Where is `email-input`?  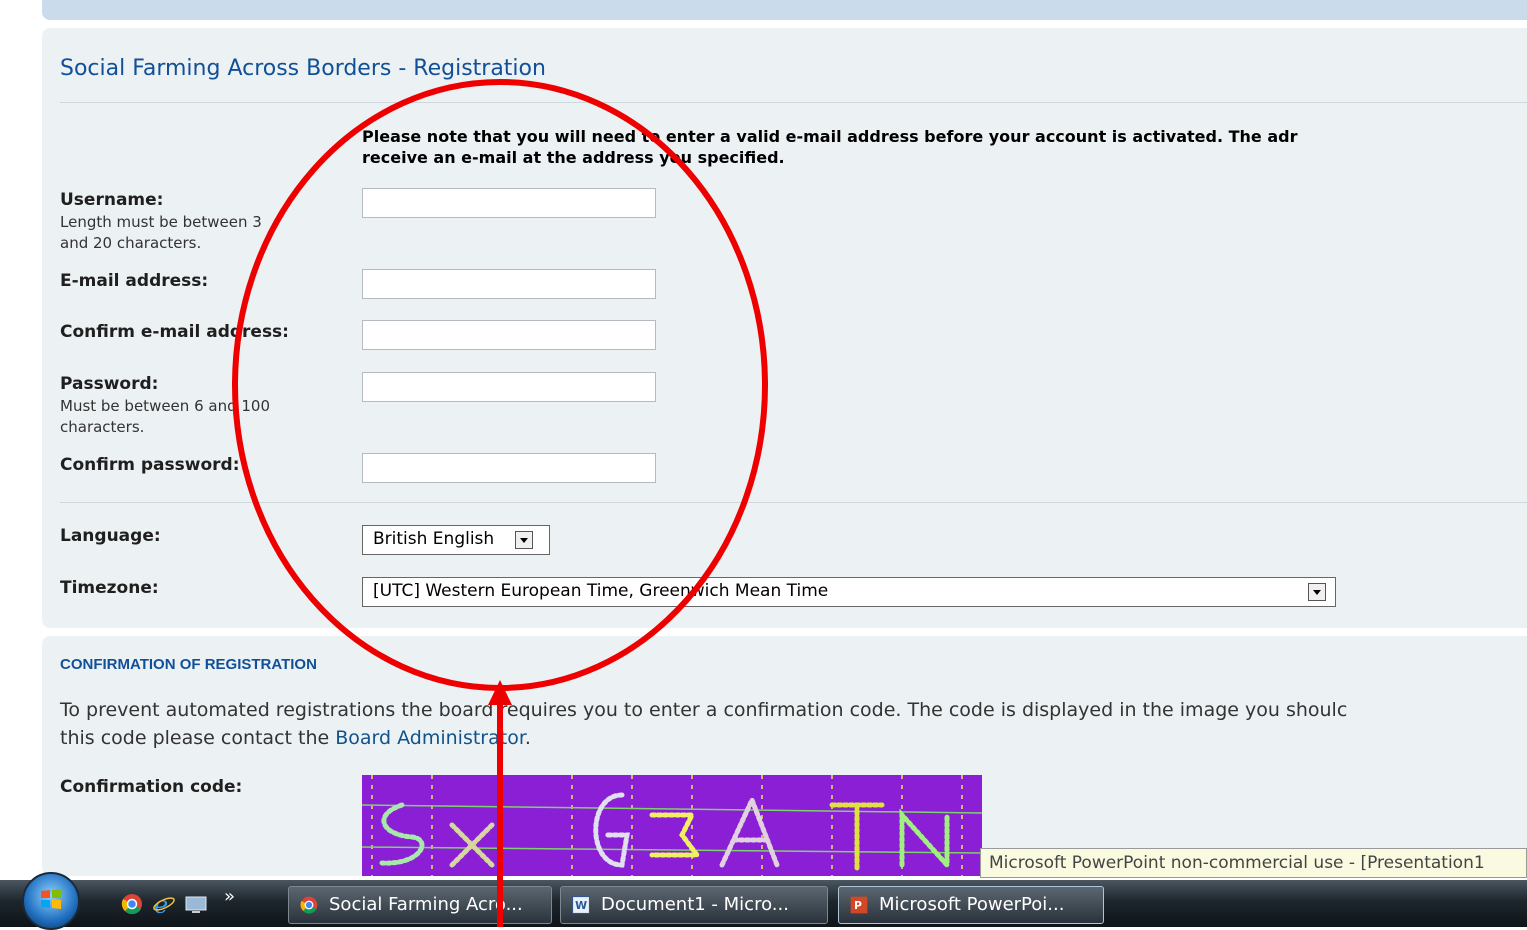 email-input is located at coordinates (509, 284).